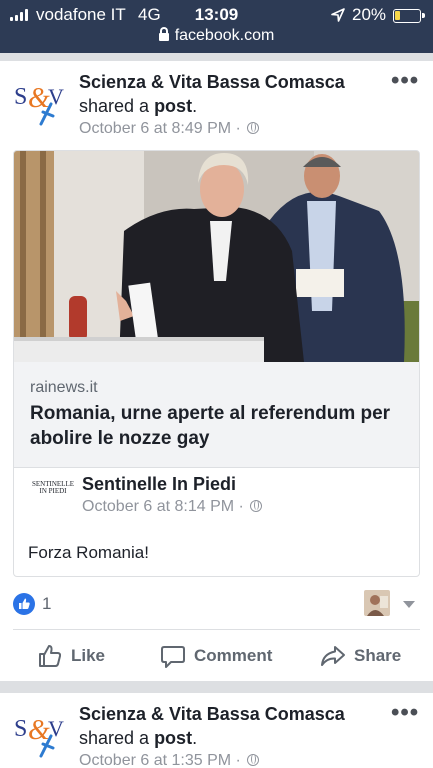  What do you see at coordinates (216, 15) in the screenshot?
I see `status-bar: vodafone IT 4G 13:09 20%` at bounding box center [216, 15].